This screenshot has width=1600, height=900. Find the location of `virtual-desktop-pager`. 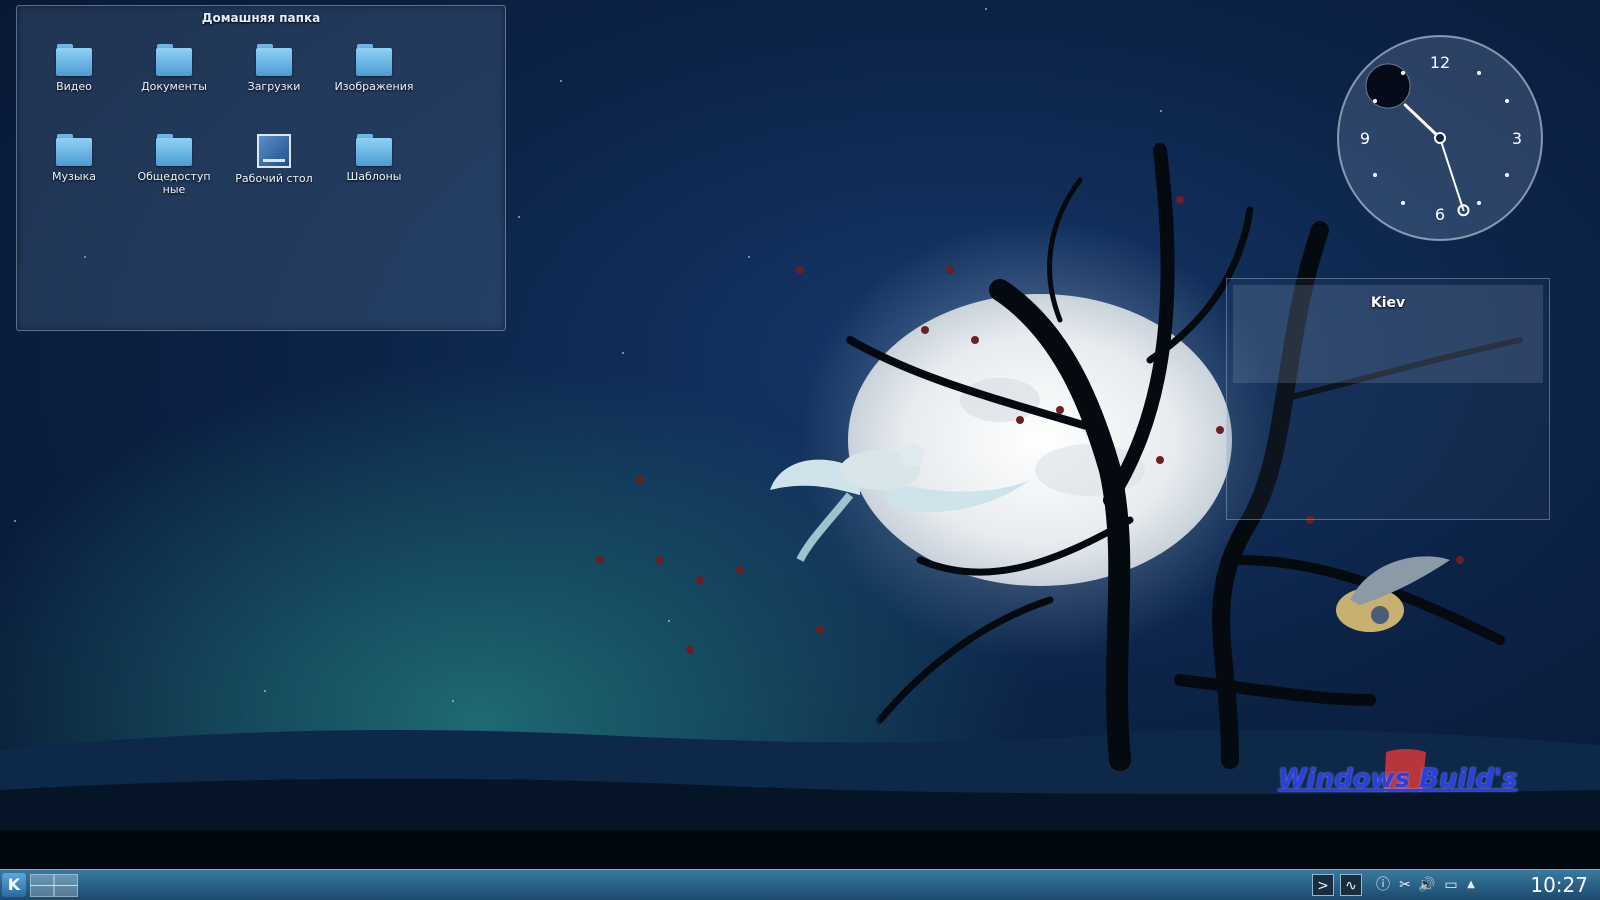

virtual-desktop-pager is located at coordinates (54, 885).